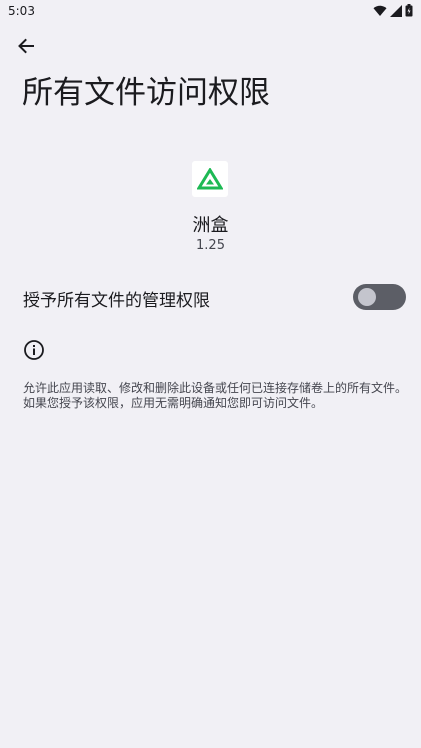  I want to click on battery-icon, so click(409, 11).